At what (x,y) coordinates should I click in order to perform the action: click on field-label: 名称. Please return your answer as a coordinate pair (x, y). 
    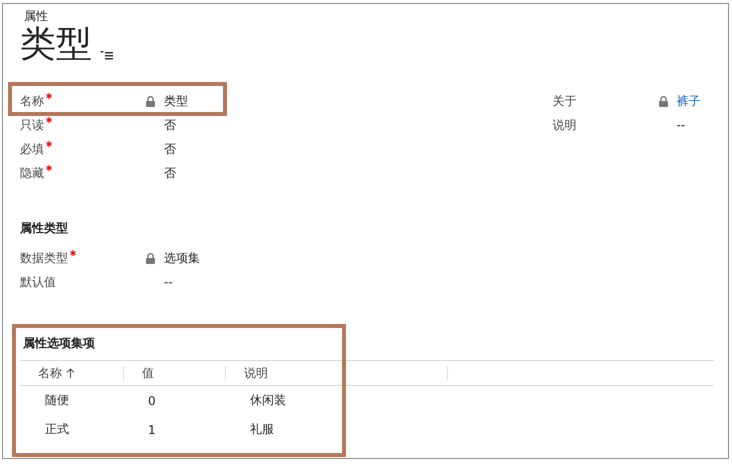
    Looking at the image, I should click on (32, 101).